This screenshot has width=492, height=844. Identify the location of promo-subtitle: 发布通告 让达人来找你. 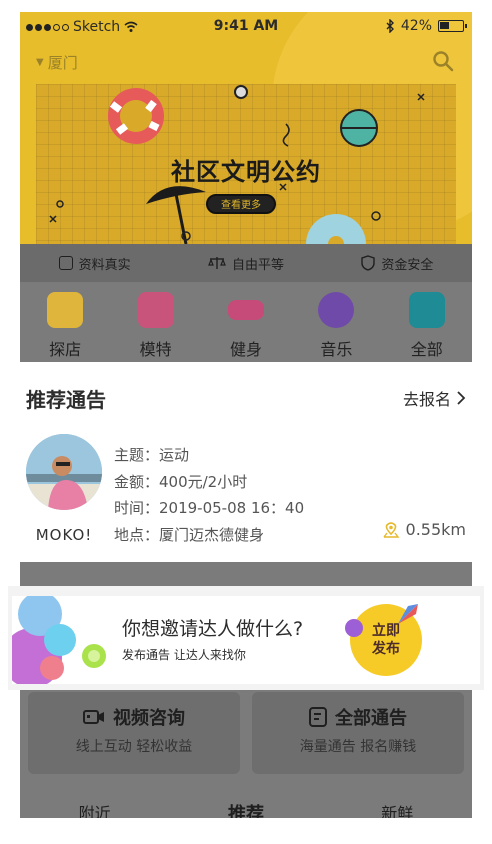
(184, 655).